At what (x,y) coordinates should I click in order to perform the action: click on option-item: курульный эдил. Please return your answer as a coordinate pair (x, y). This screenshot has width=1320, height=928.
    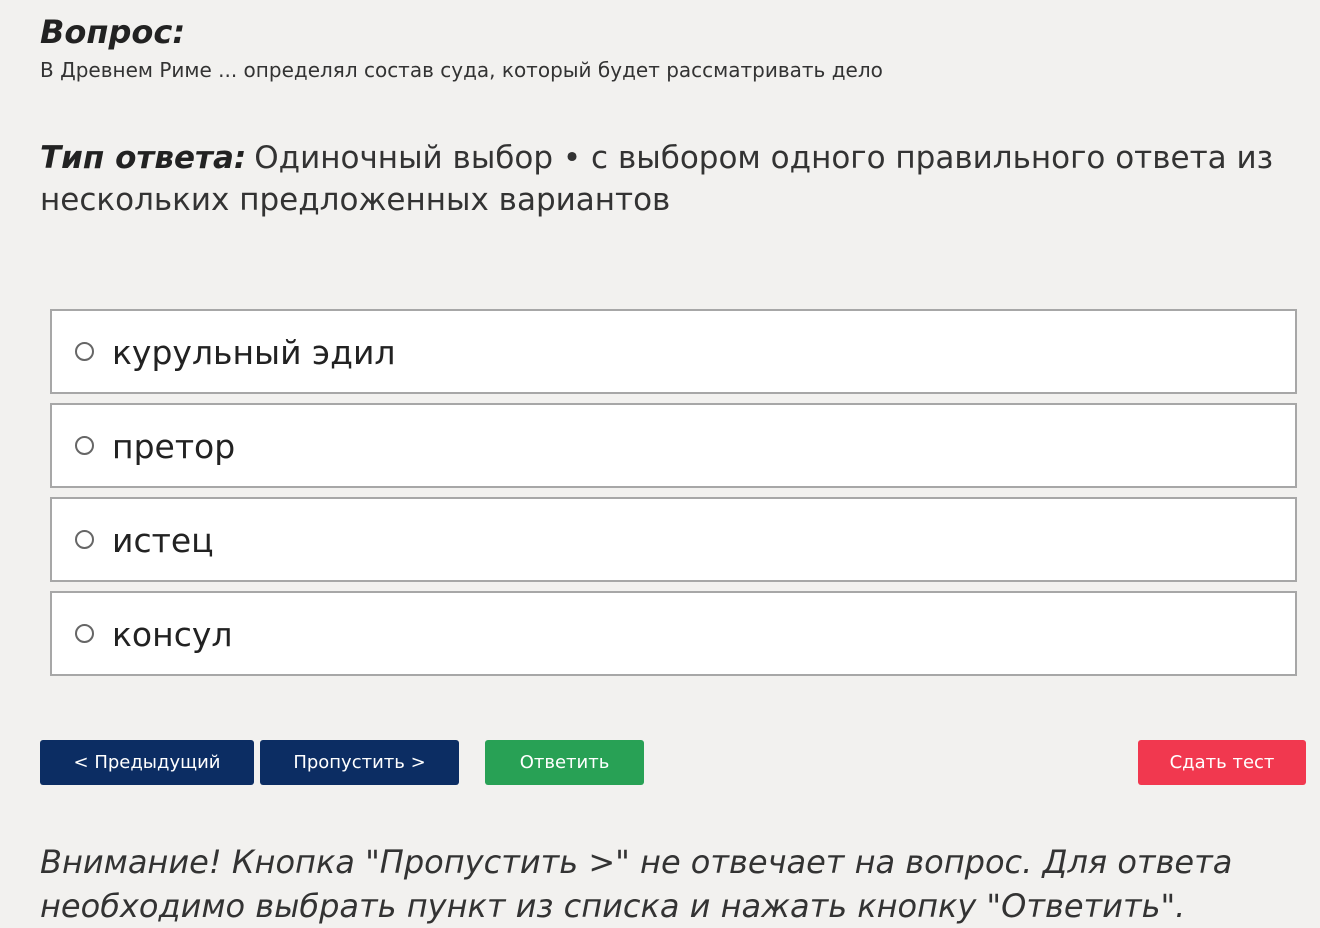
    Looking at the image, I should click on (673, 351).